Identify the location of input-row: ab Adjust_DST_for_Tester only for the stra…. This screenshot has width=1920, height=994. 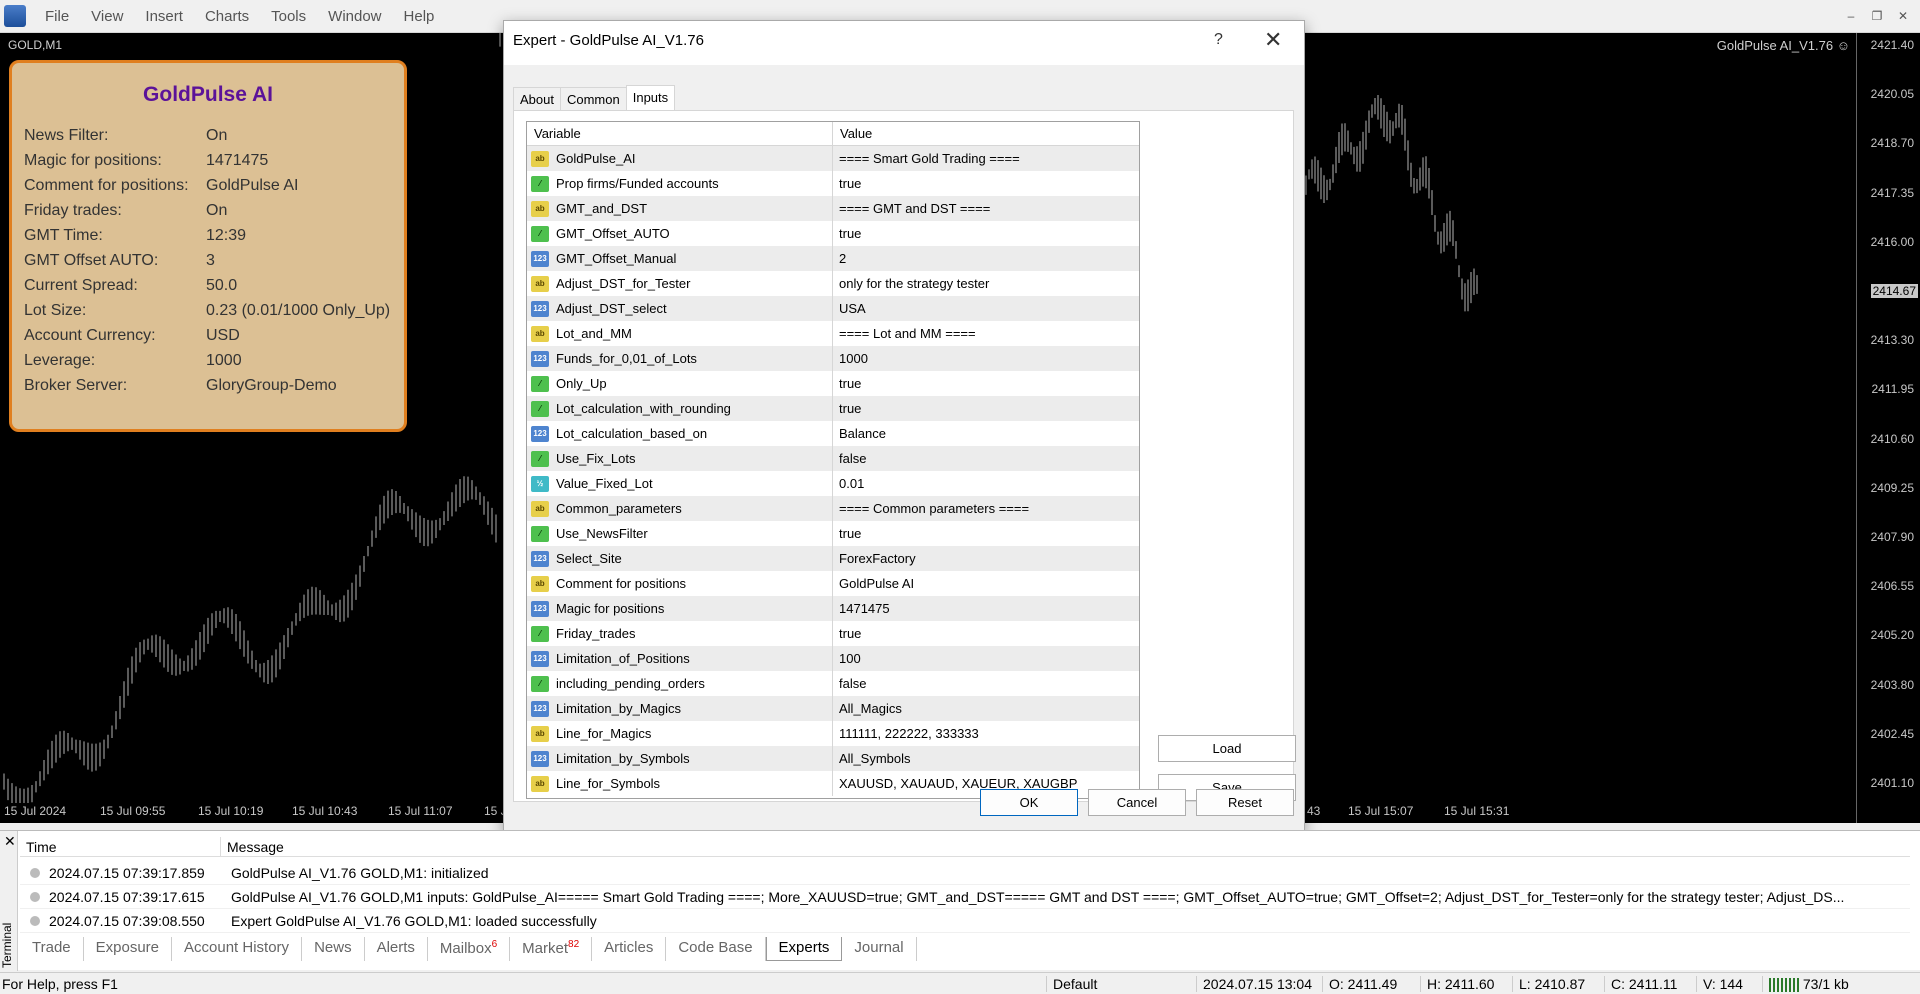
(833, 283).